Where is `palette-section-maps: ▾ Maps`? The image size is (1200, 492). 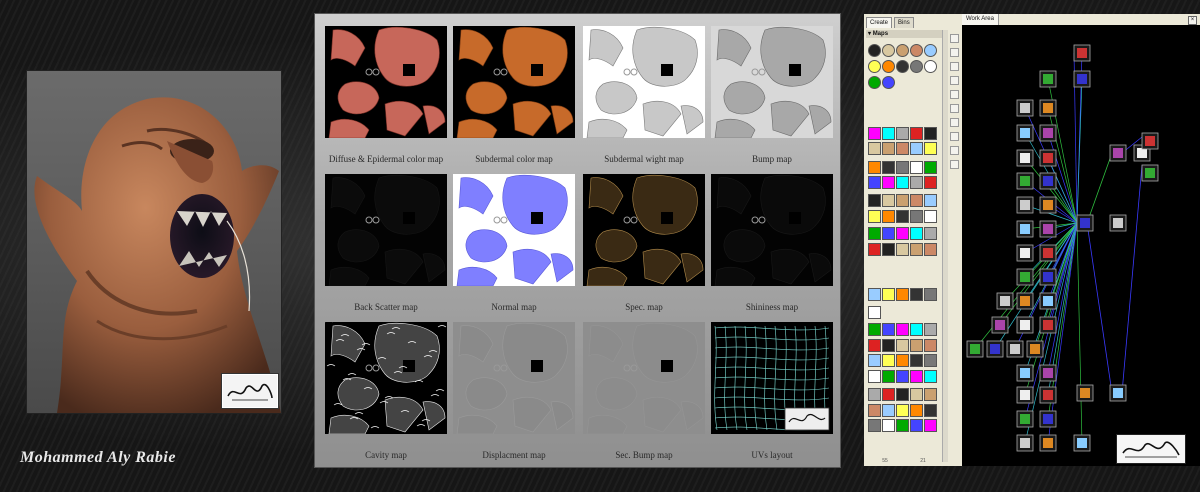
palette-section-maps: ▾ Maps is located at coordinates (905, 34).